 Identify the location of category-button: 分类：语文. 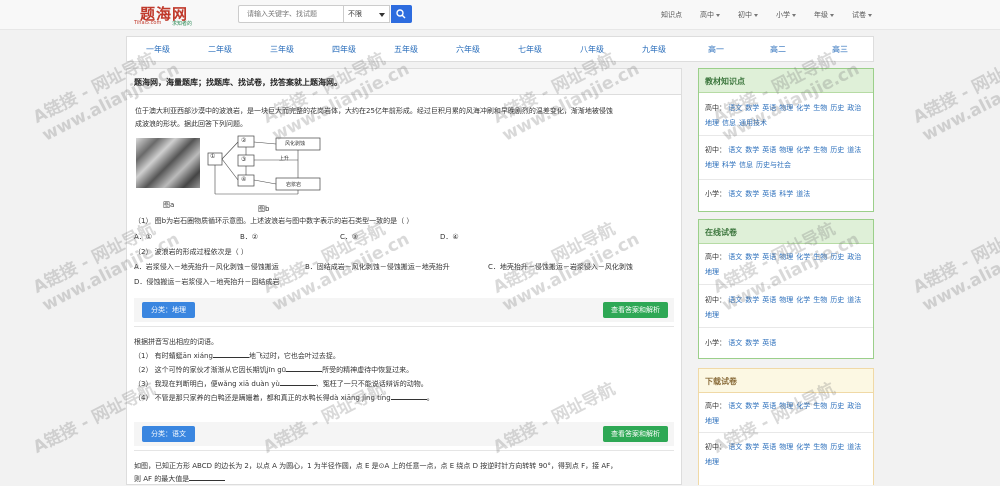
(168, 434).